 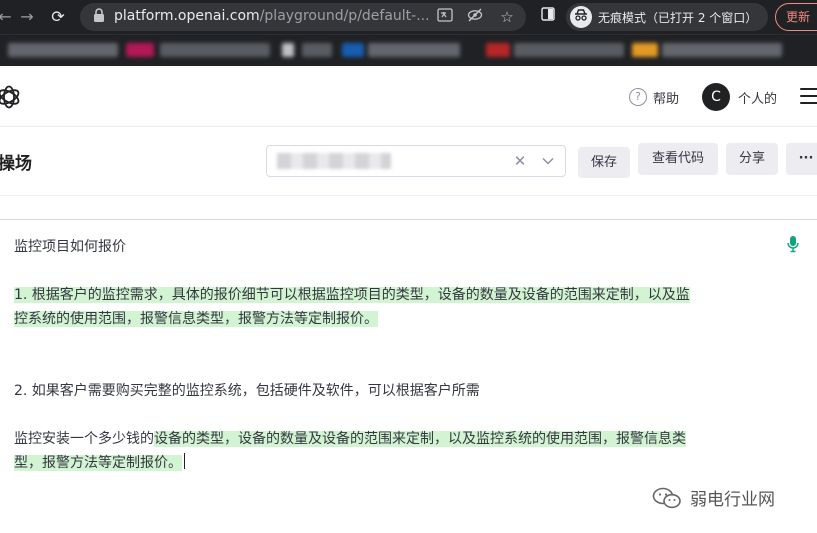 I want to click on close-icon: ✕, so click(x=520, y=161).